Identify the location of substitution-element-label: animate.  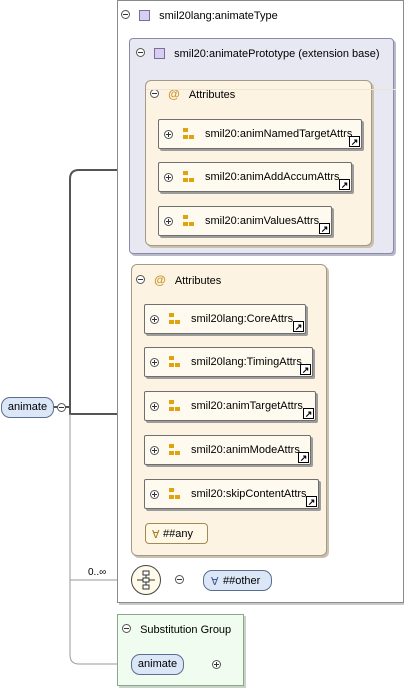
(157, 664).